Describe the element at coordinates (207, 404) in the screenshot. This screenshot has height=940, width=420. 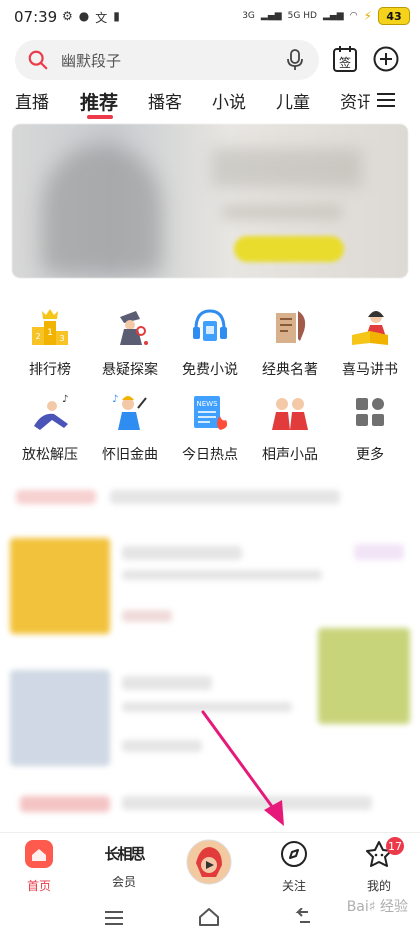
I see `svg-text: NEWS` at that location.